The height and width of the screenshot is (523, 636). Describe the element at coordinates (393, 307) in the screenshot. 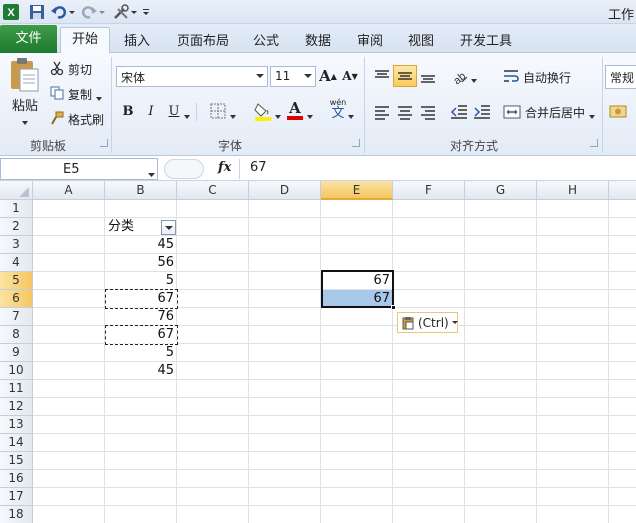

I see `fill-handle` at that location.